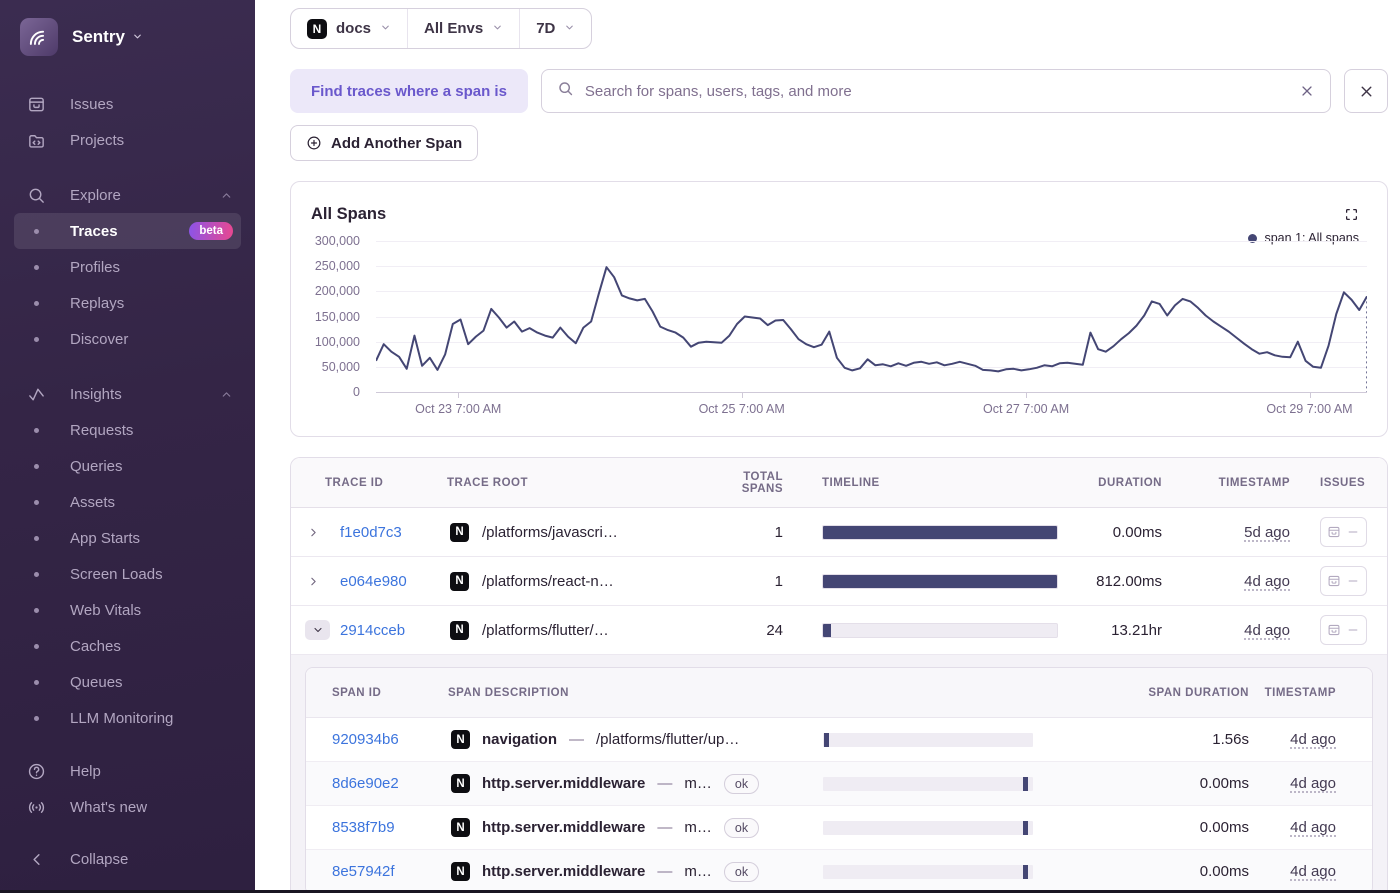 This screenshot has width=1400, height=893. Describe the element at coordinates (370, 581) in the screenshot. I see `trace-id-link: e064e980` at that location.